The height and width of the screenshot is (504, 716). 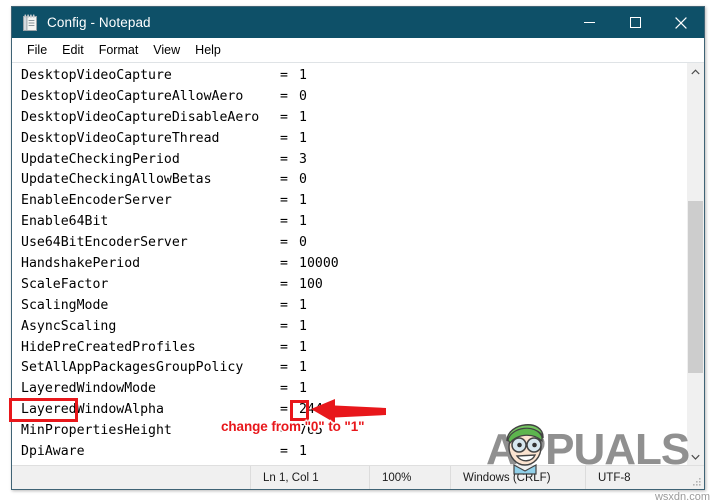 I want to click on config-key: Enable64Bit, so click(x=65, y=222).